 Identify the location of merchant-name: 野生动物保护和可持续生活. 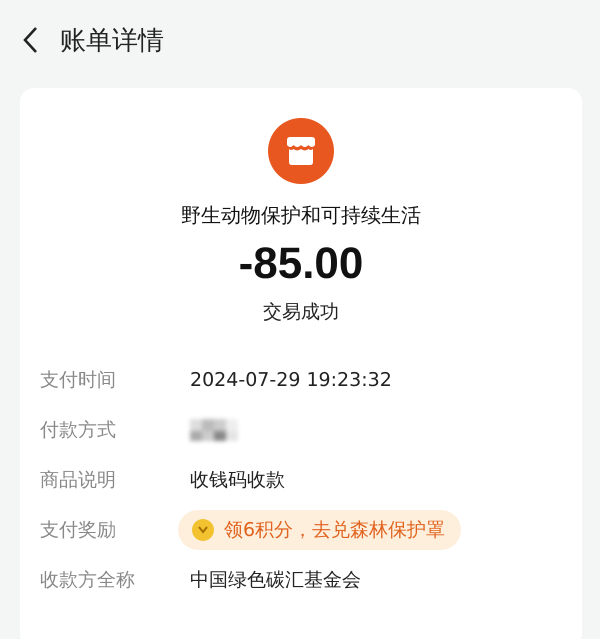
(301, 215).